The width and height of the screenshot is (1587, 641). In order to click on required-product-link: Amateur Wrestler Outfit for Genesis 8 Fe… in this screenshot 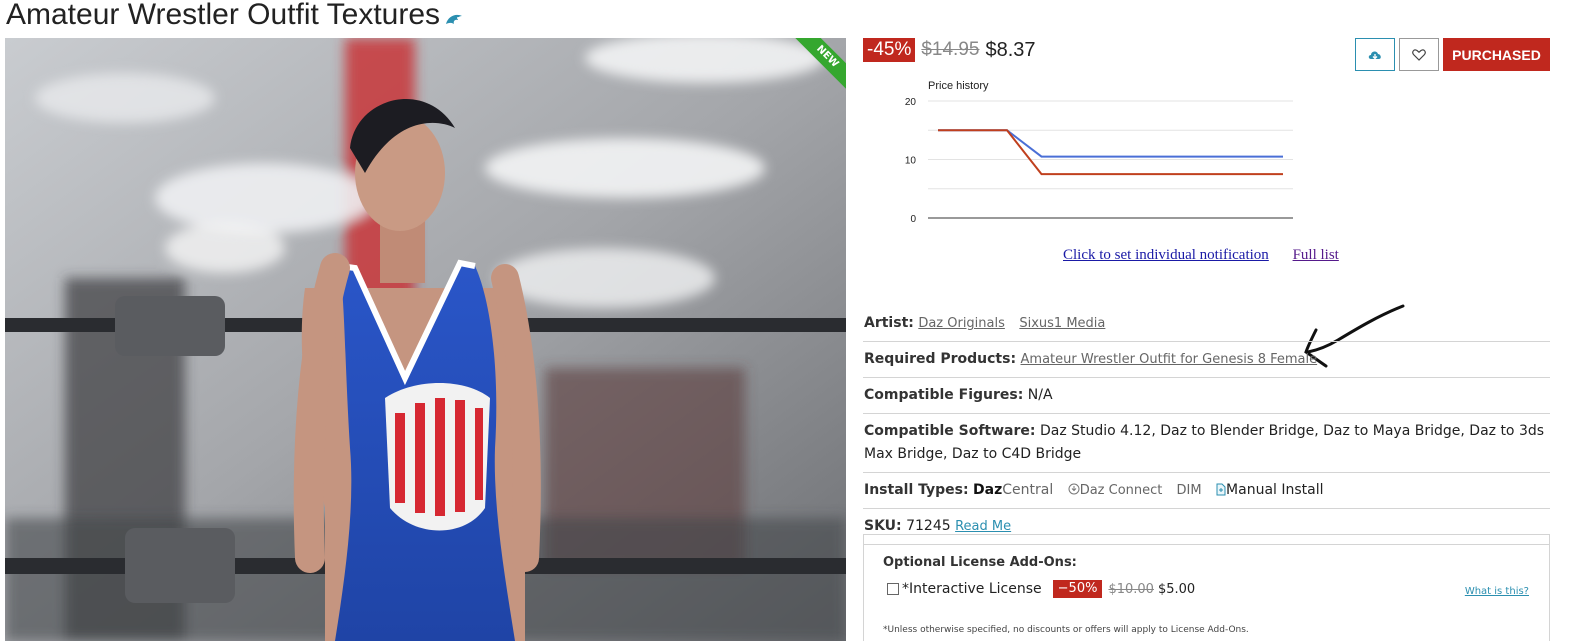, I will do `click(1169, 359)`.